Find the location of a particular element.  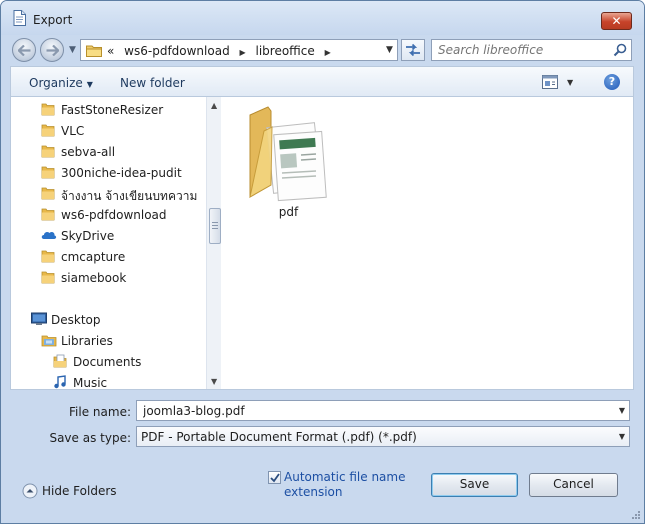

refresh-icon is located at coordinates (413, 50).